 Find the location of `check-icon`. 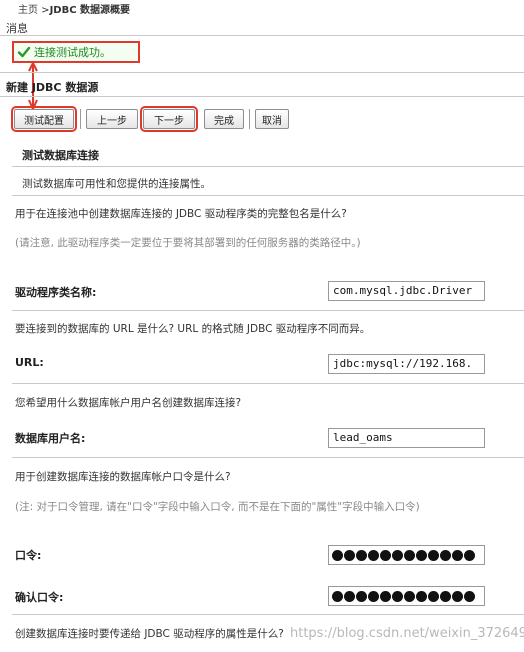

check-icon is located at coordinates (24, 52).